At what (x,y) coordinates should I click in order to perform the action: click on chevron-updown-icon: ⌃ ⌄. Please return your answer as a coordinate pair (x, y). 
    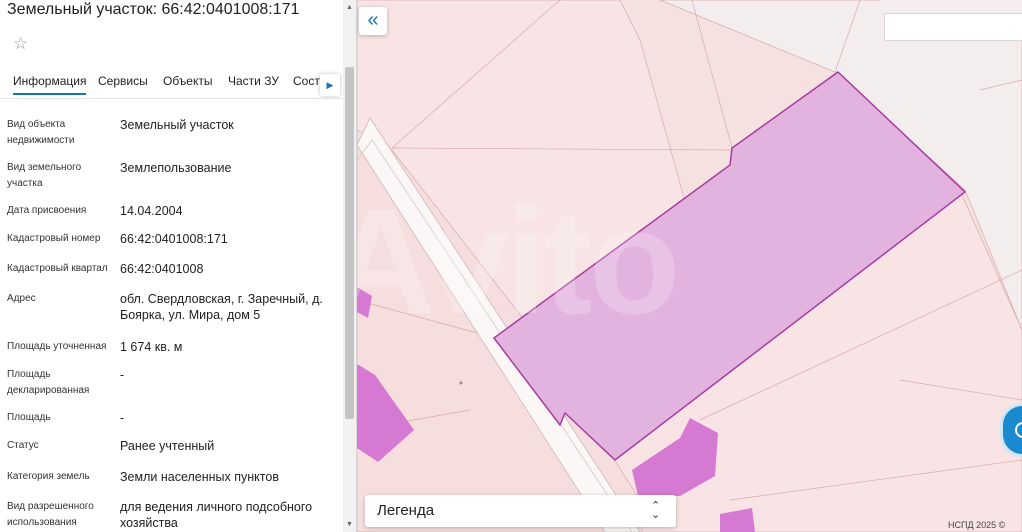
    Looking at the image, I should click on (656, 510).